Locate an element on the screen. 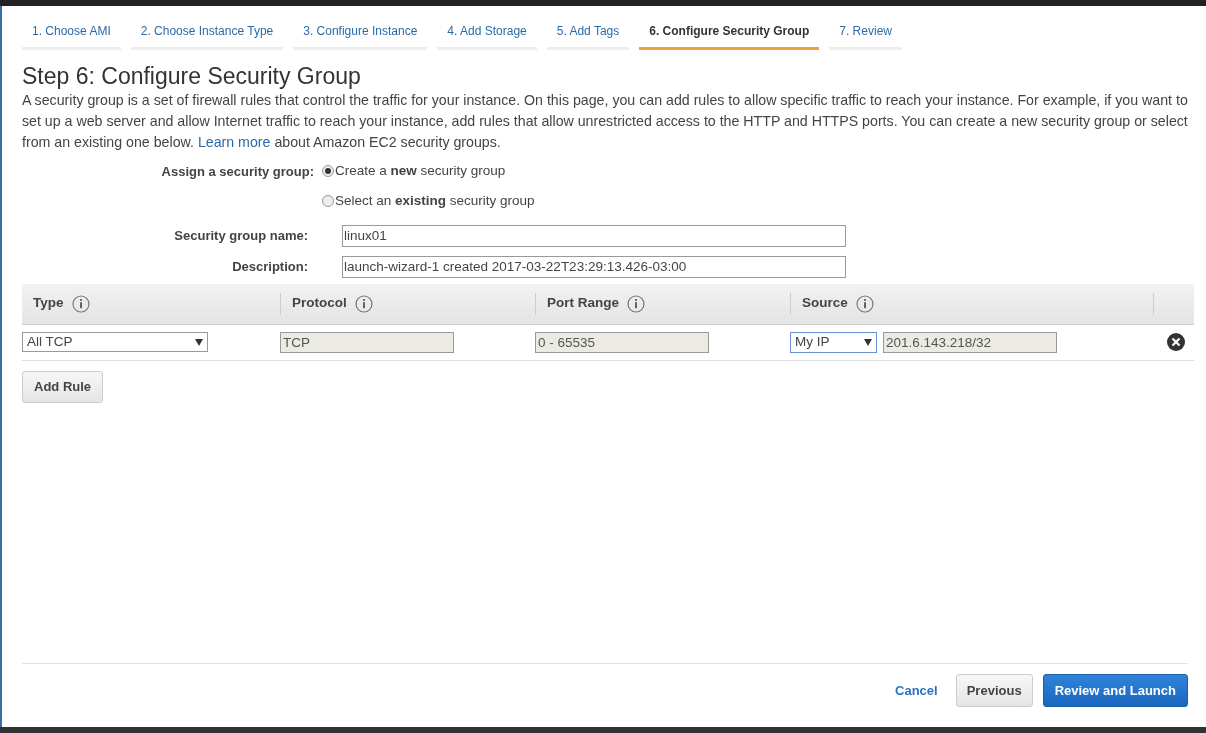 The width and height of the screenshot is (1206, 733). add-rule-button: Add Rule is located at coordinates (63, 386).